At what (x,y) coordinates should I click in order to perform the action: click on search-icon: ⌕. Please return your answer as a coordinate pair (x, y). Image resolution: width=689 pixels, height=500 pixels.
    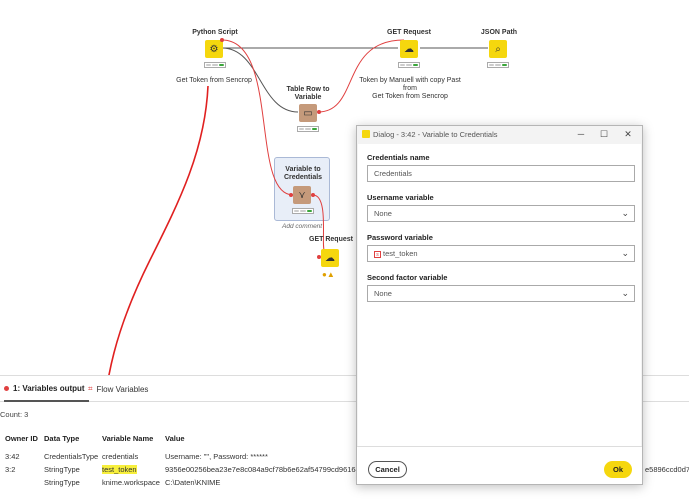
    Looking at the image, I should click on (498, 49).